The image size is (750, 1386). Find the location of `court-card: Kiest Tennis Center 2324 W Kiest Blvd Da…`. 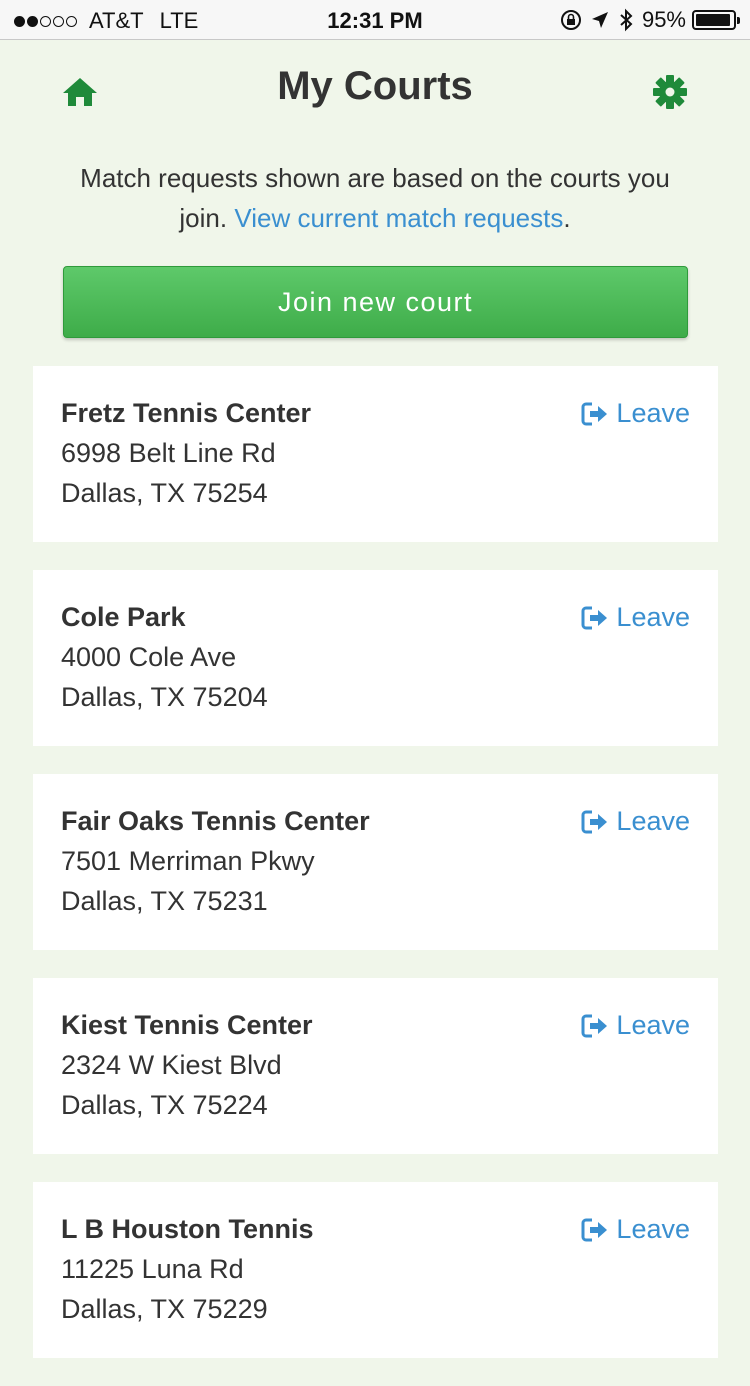

court-card: Kiest Tennis Center 2324 W Kiest Blvd Da… is located at coordinates (375, 1066).